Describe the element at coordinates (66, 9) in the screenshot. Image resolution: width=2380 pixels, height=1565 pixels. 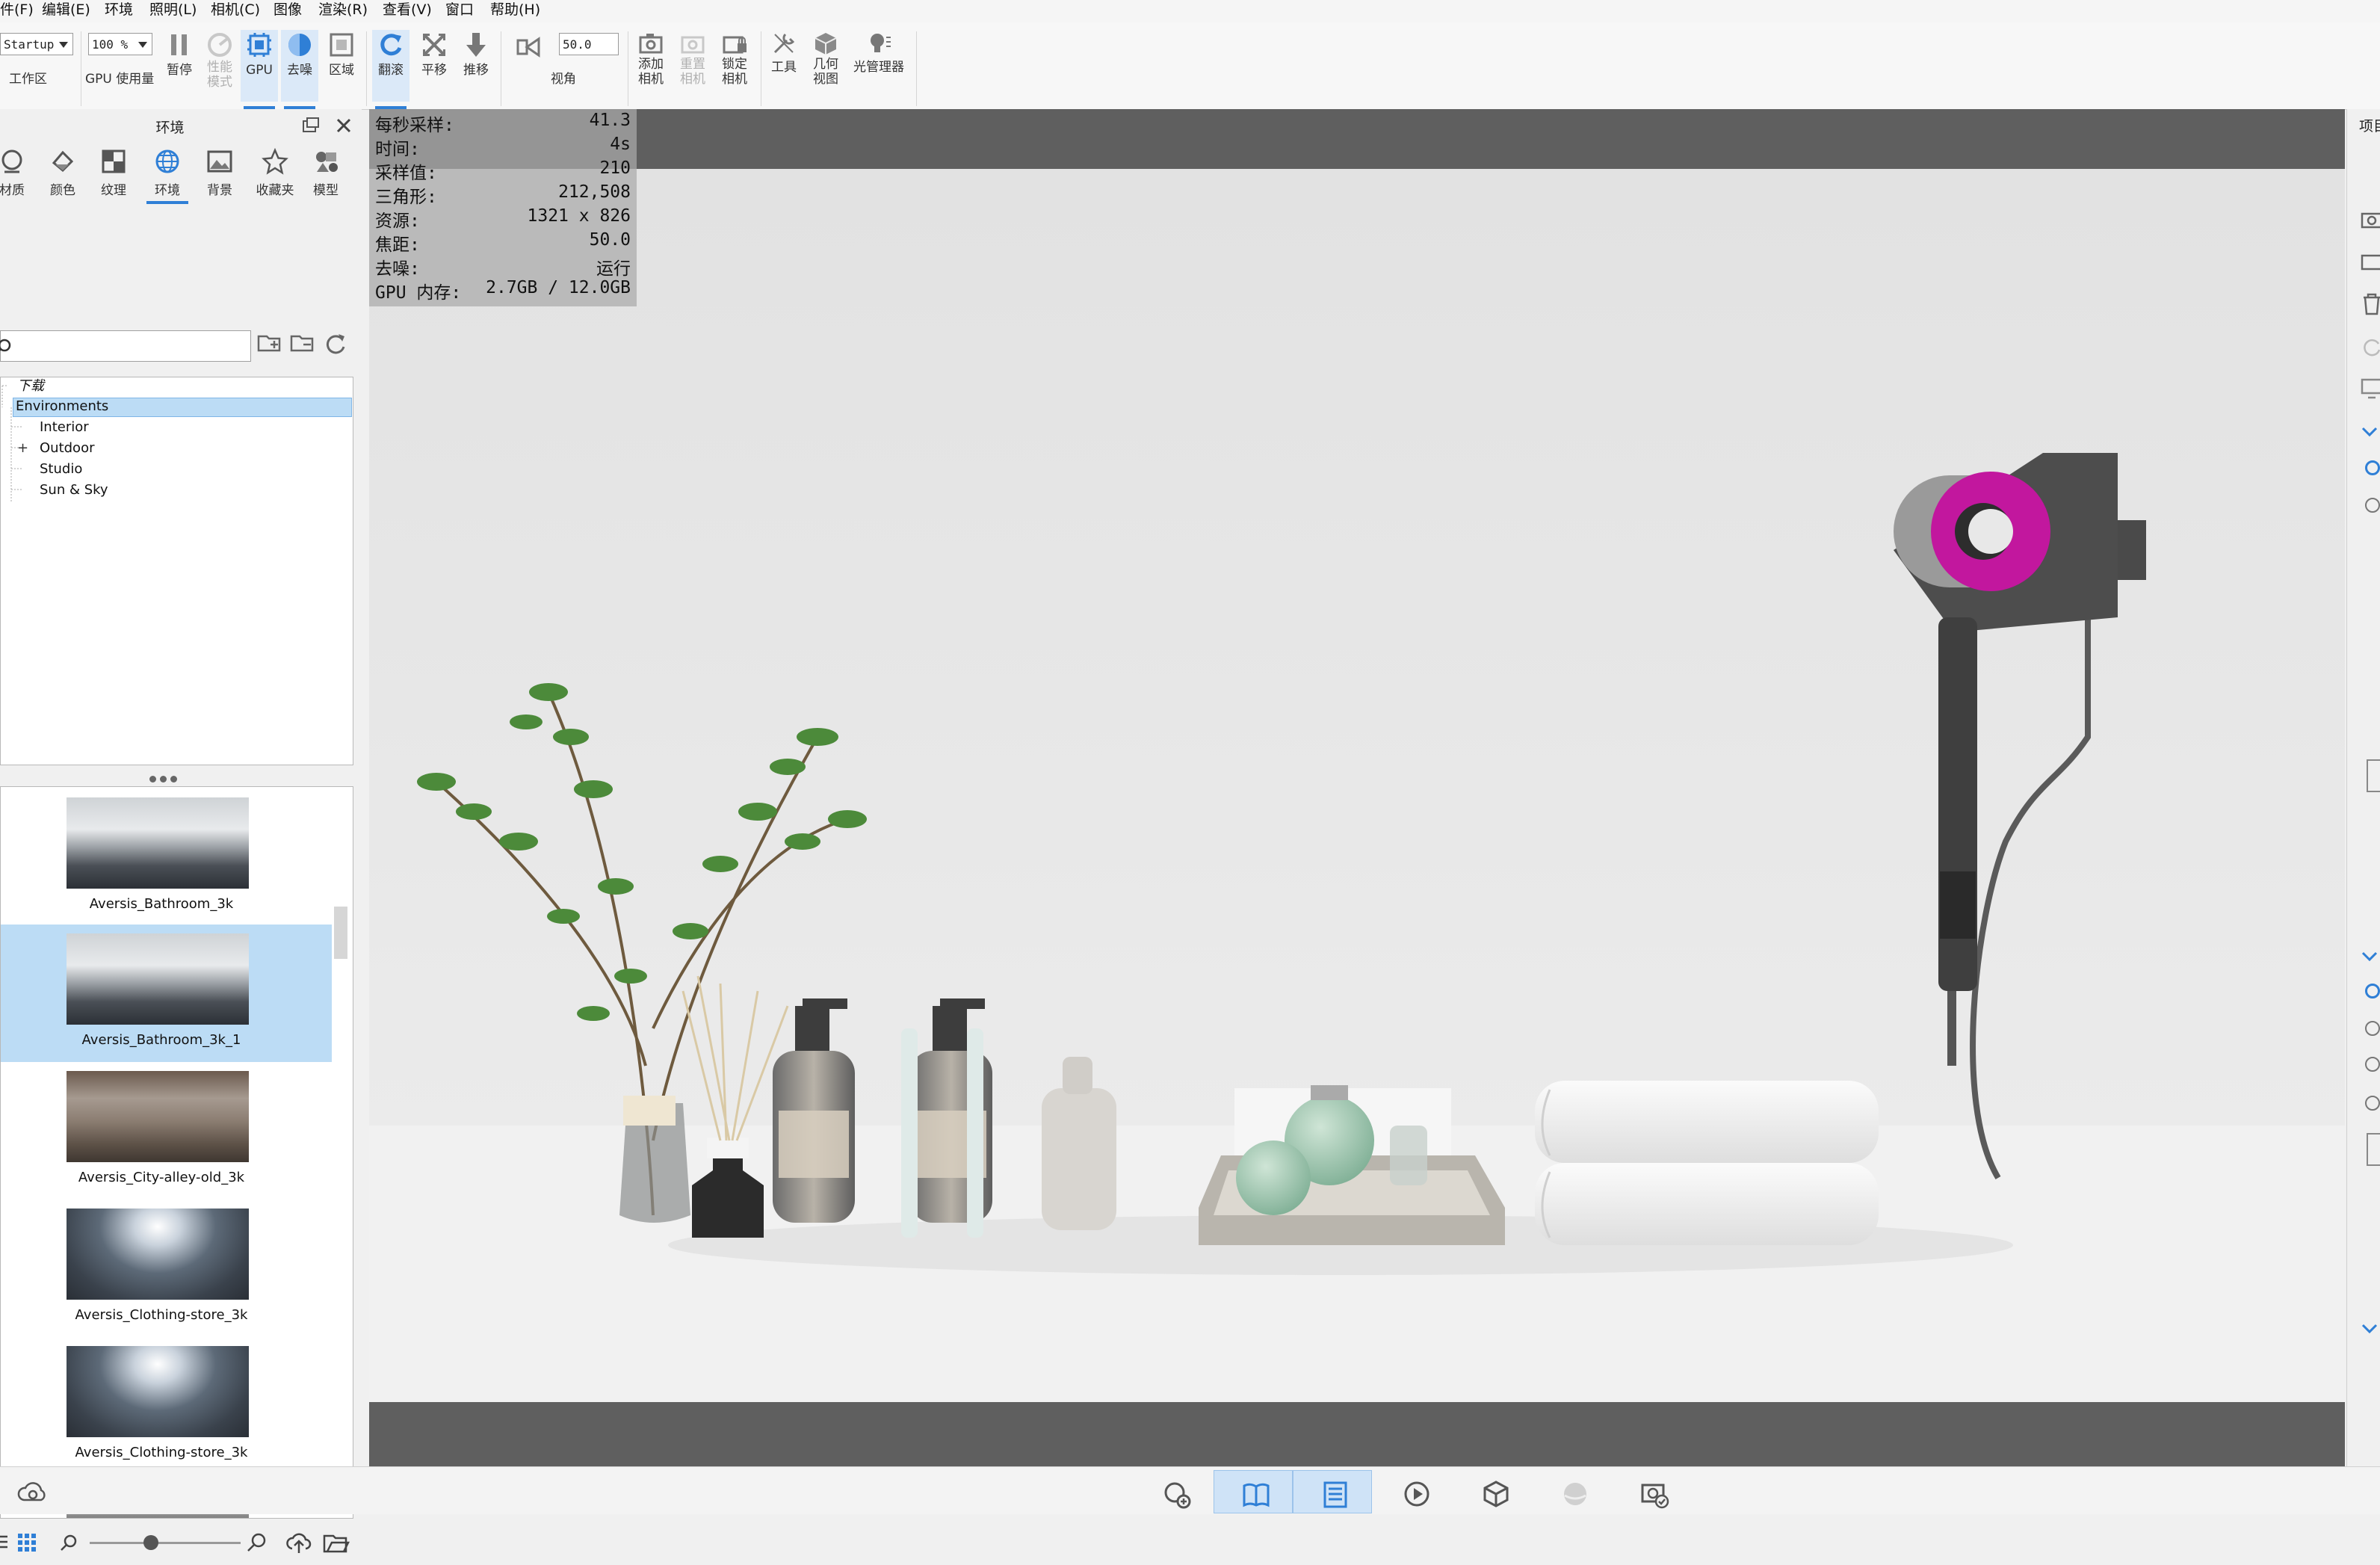
I see `menu-edit: 编辑(E)` at that location.